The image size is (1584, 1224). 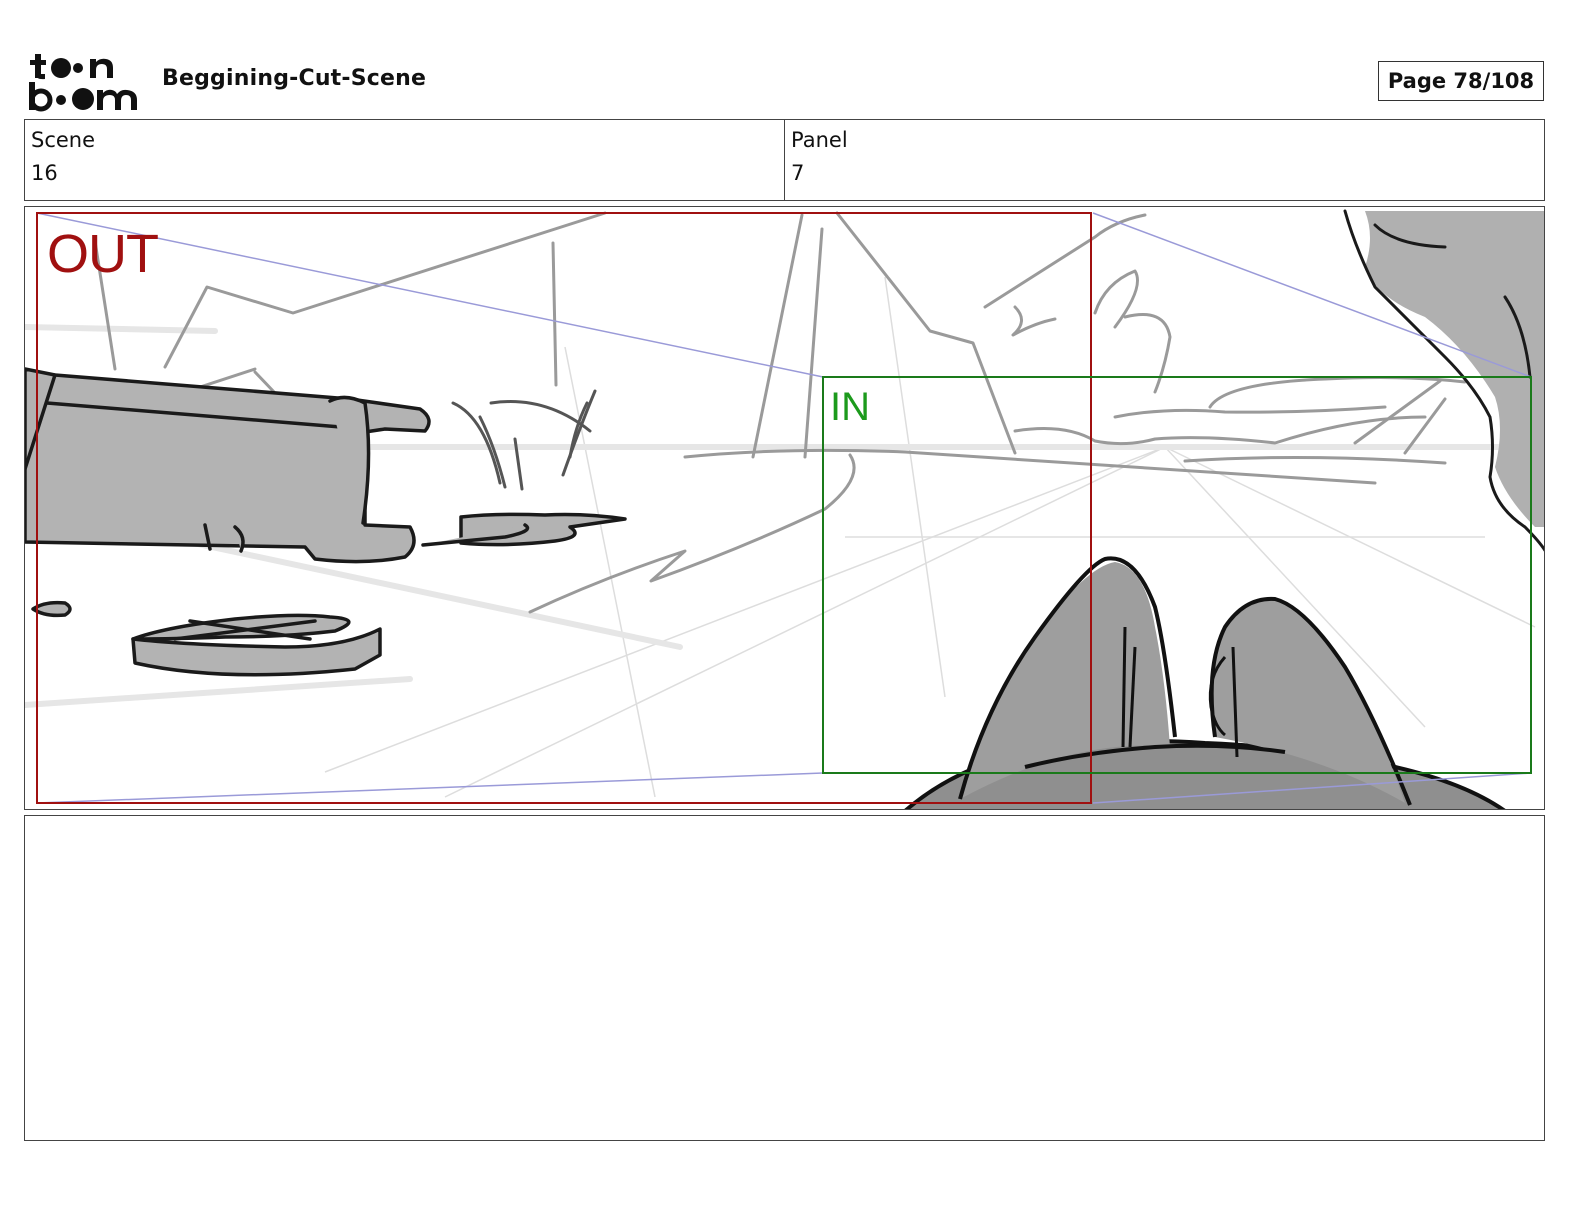 I want to click on camera-out-label: OUT, so click(x=103, y=254).